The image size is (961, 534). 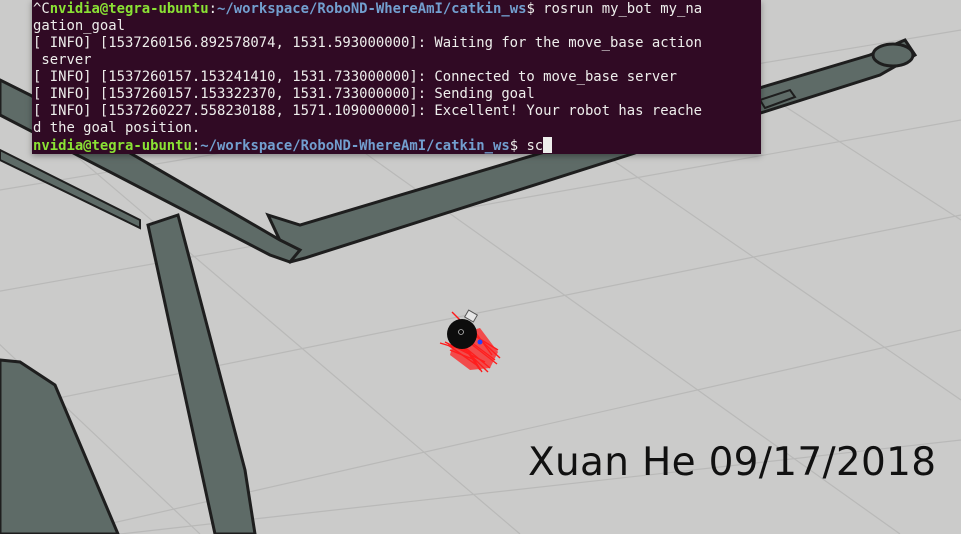 What do you see at coordinates (62, 60) in the screenshot?
I see `terminal-line-4: server` at bounding box center [62, 60].